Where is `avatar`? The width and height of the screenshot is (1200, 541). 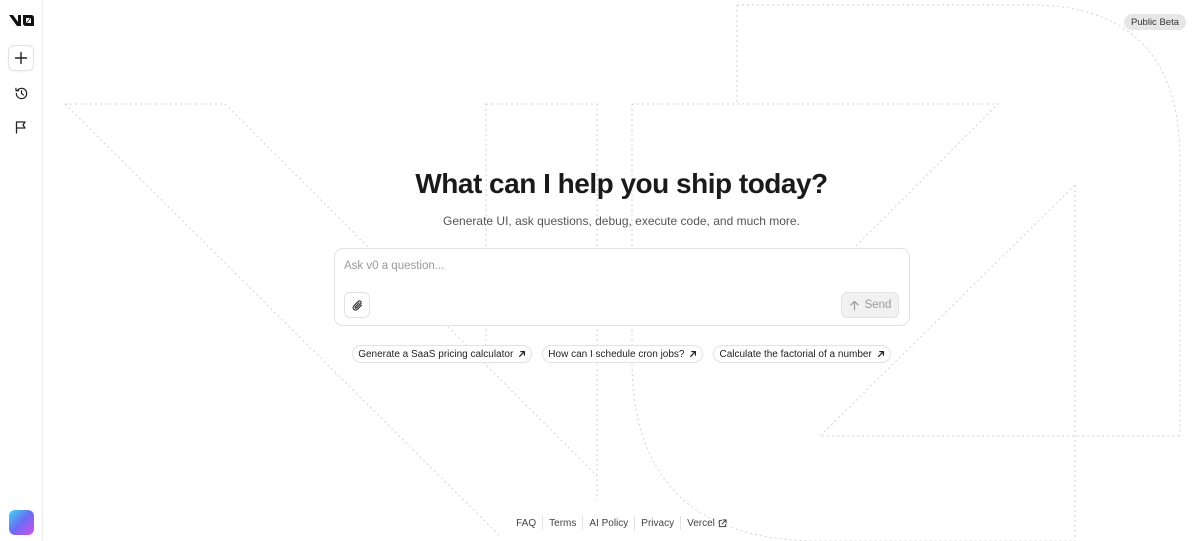
avatar is located at coordinates (21, 522).